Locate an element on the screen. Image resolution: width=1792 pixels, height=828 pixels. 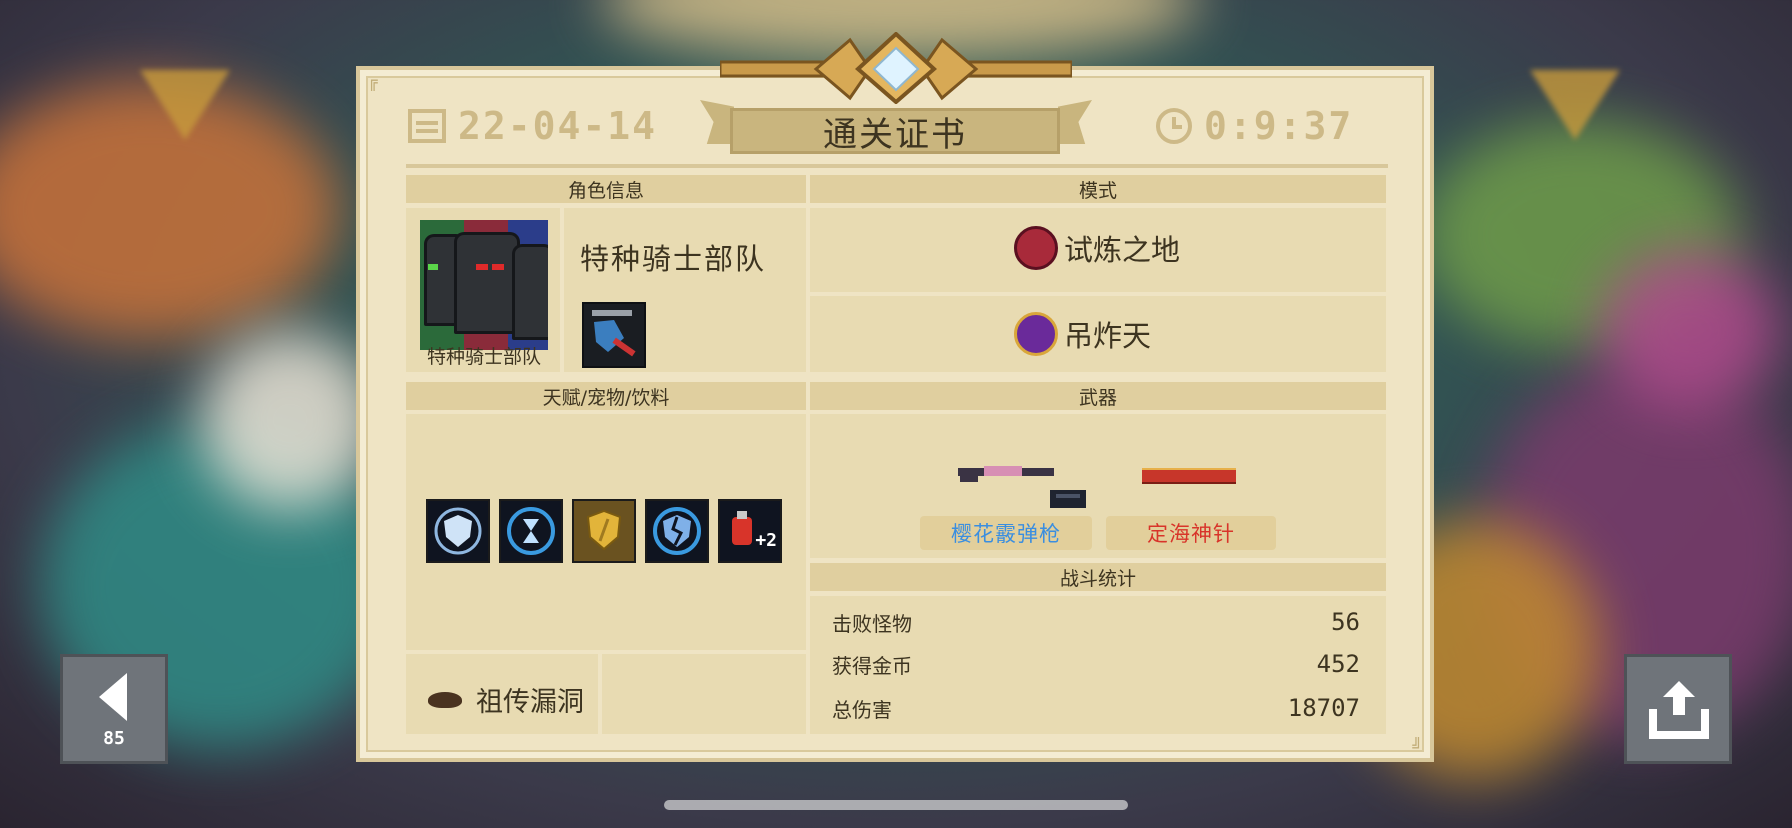
potion-badge: +2 is located at coordinates (766, 540).